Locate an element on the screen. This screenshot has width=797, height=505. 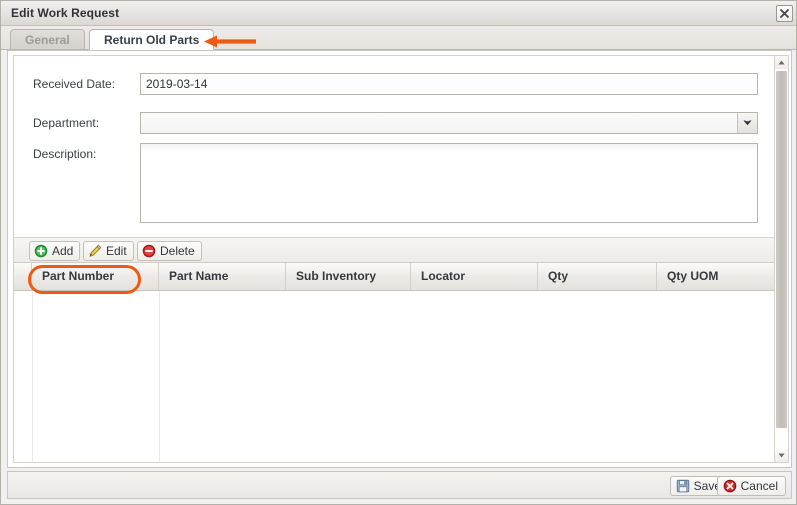
close-icon is located at coordinates (784, 13).